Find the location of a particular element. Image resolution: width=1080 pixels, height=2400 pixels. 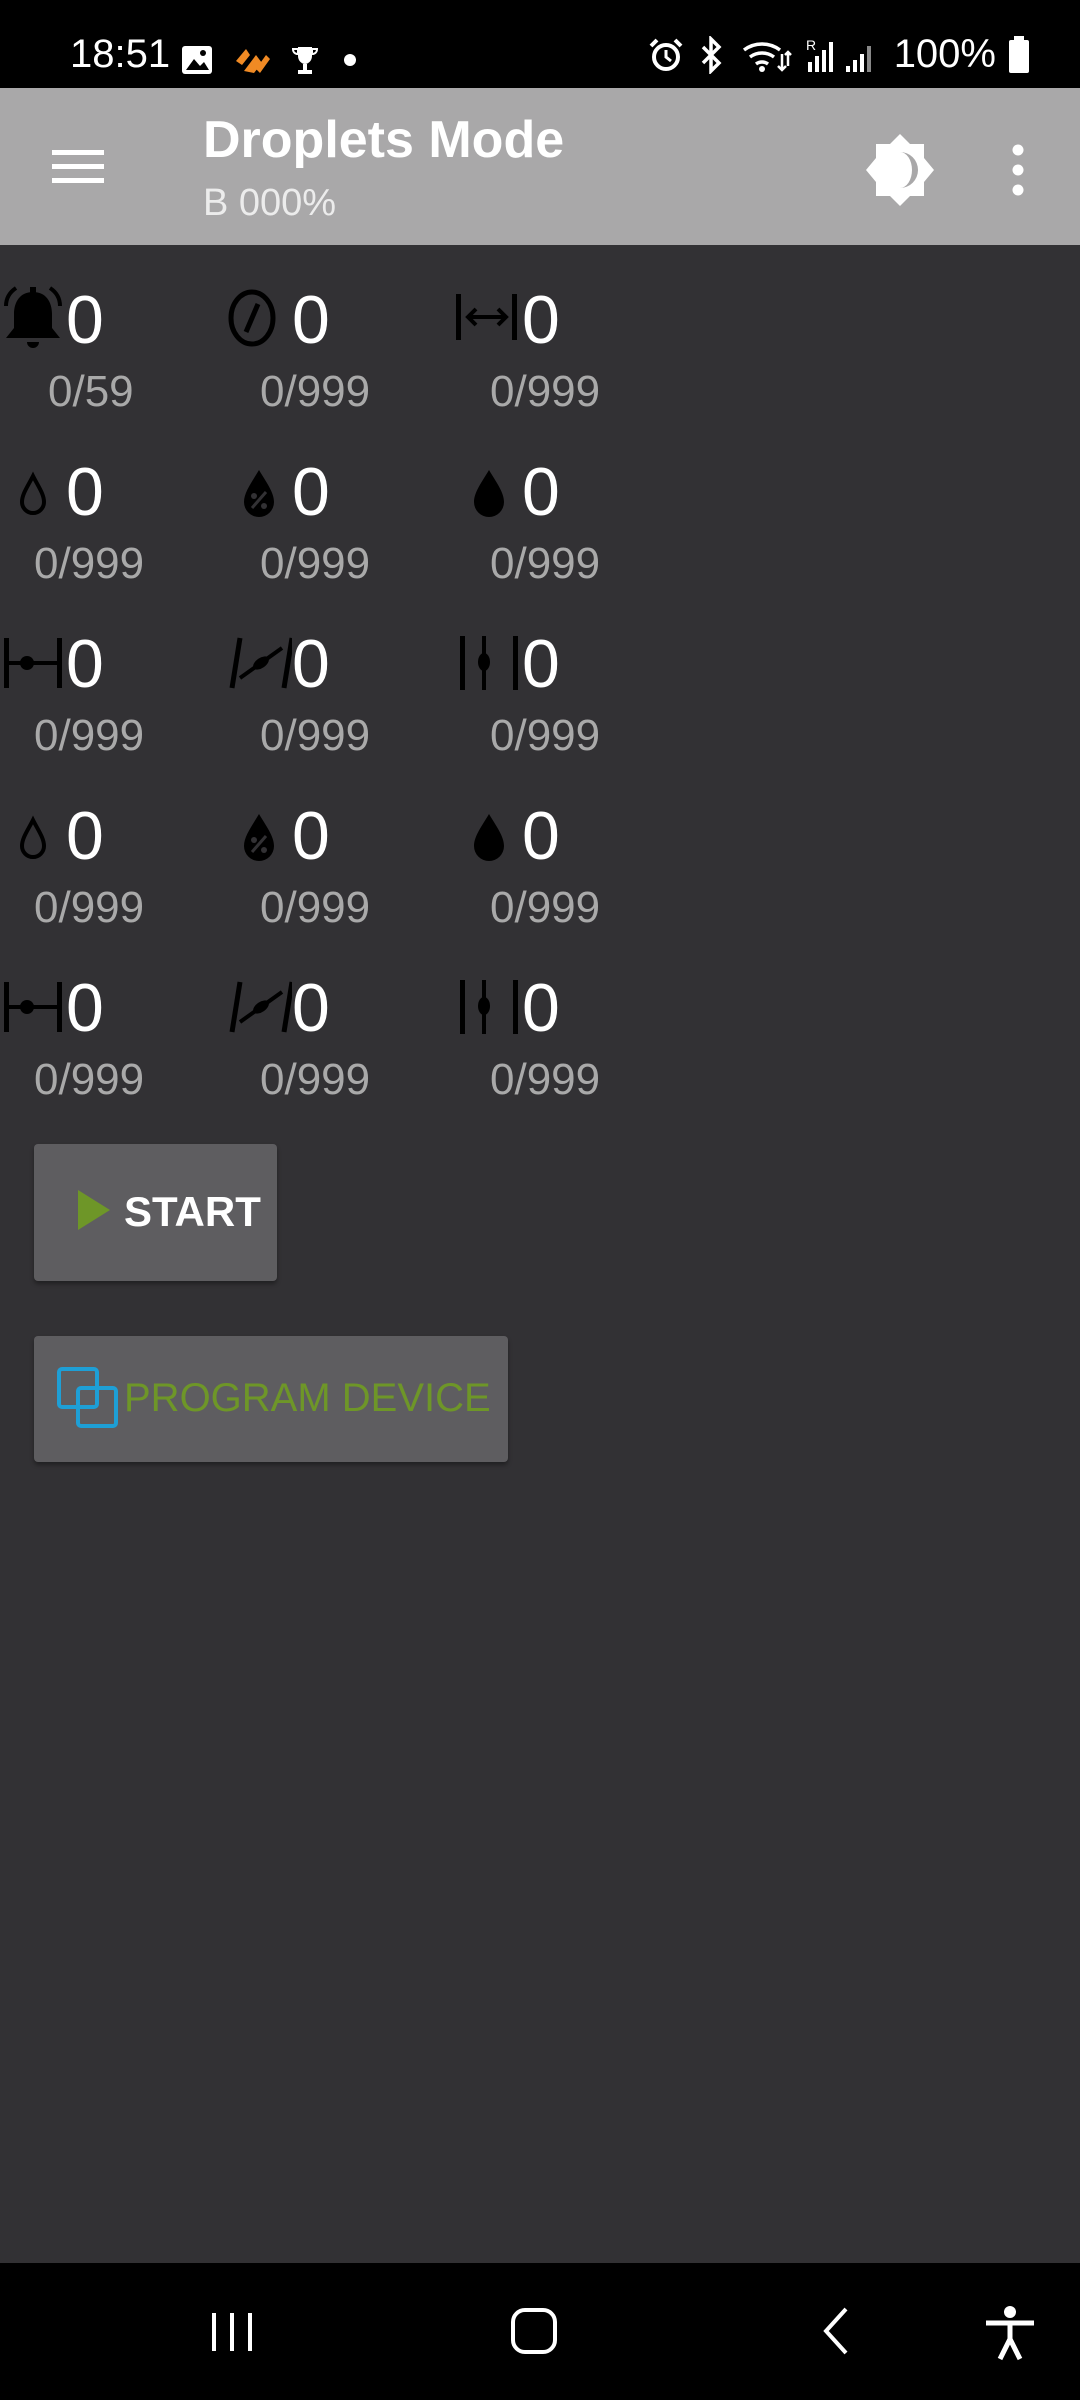

play-icon is located at coordinates (94, 1210).